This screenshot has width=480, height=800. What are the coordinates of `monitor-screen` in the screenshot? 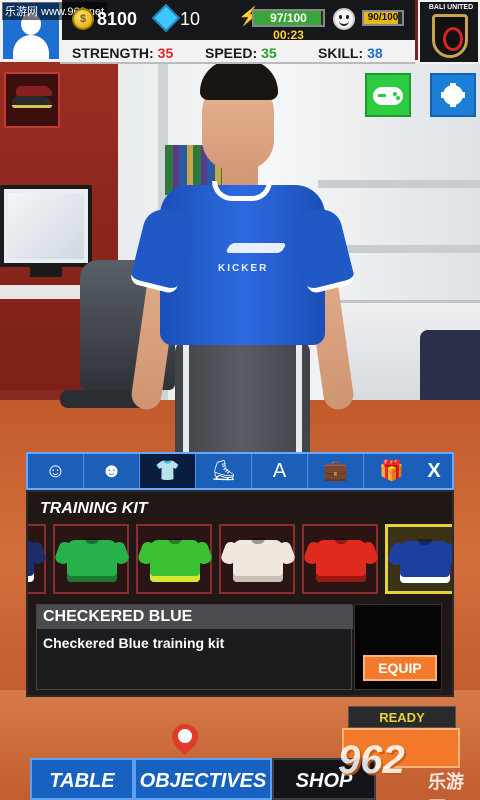 It's located at (46, 226).